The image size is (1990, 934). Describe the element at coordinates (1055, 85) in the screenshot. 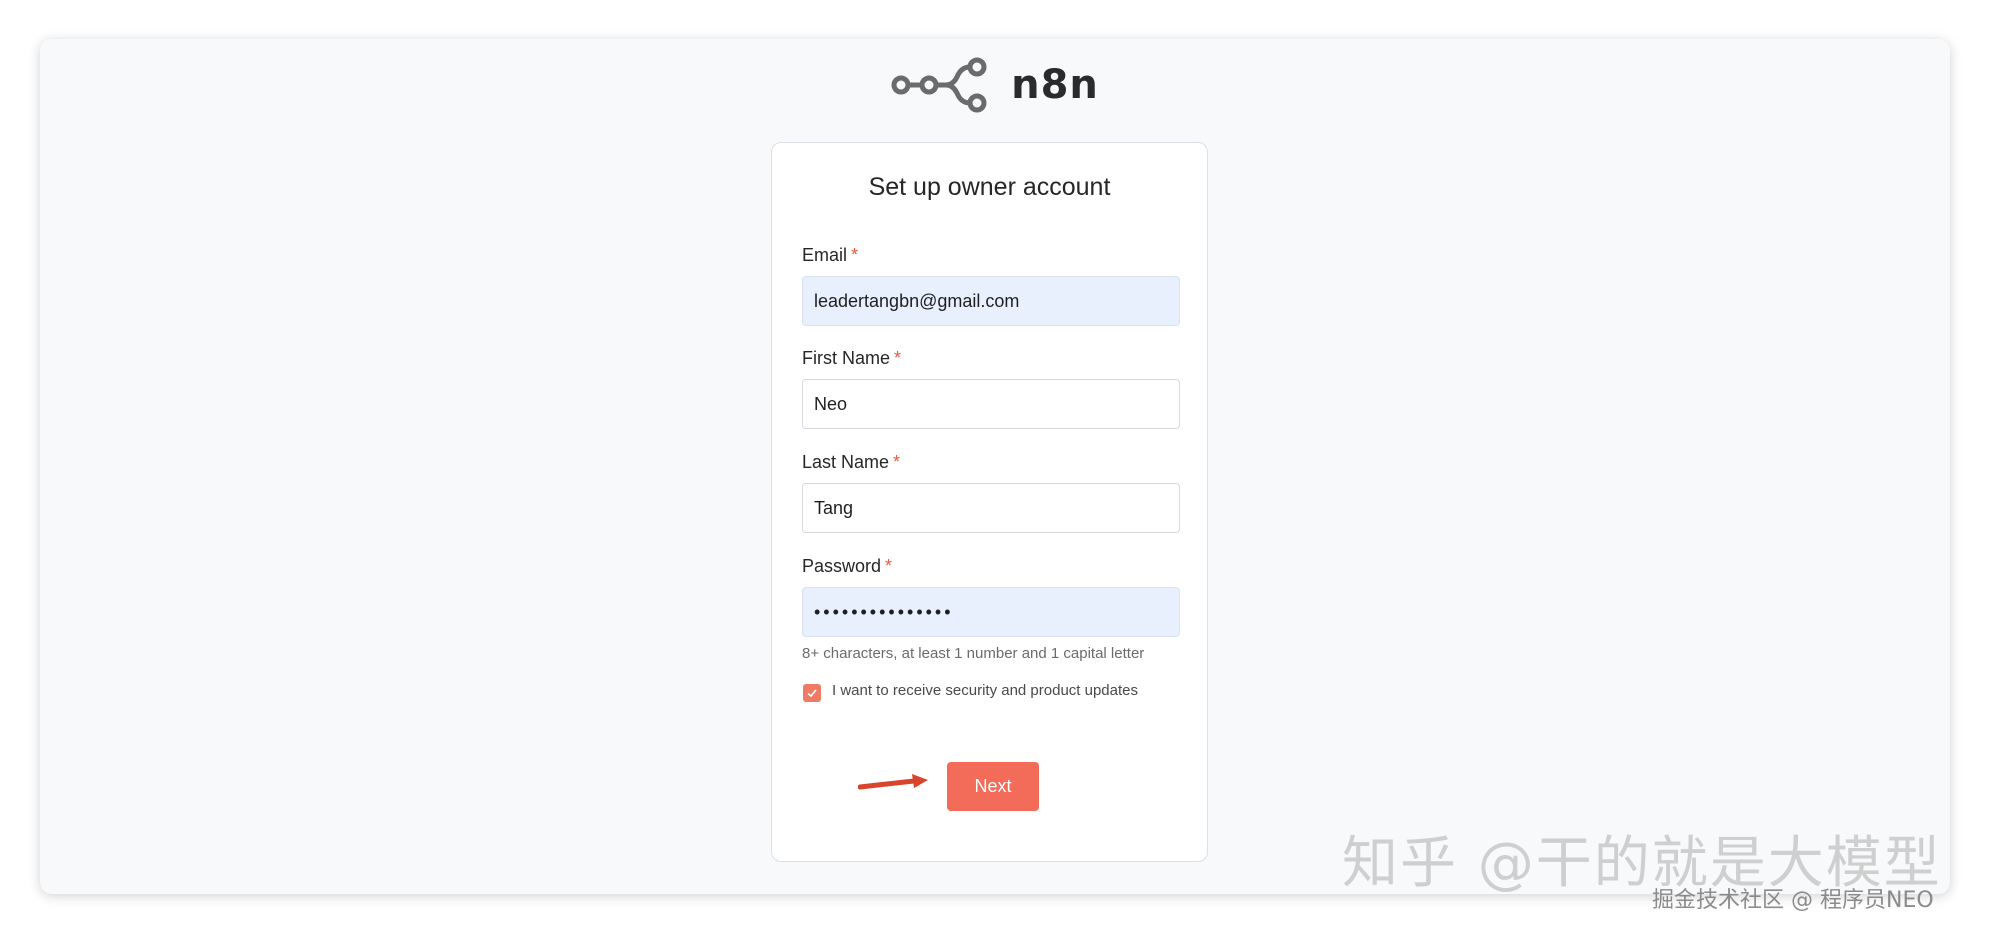

I see `logo-wordmark: n8n` at that location.